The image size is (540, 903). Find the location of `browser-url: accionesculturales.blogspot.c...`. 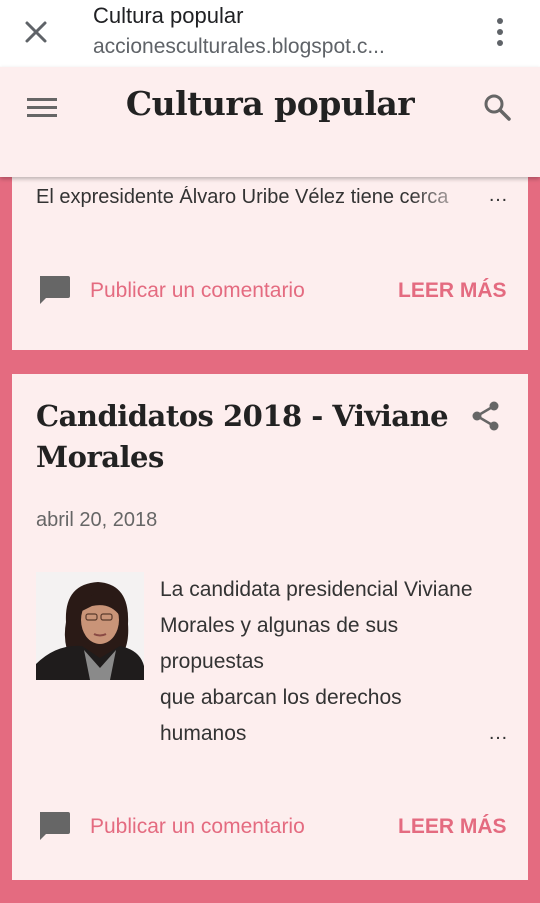

browser-url: accionesculturales.blogspot.c... is located at coordinates (265, 47).